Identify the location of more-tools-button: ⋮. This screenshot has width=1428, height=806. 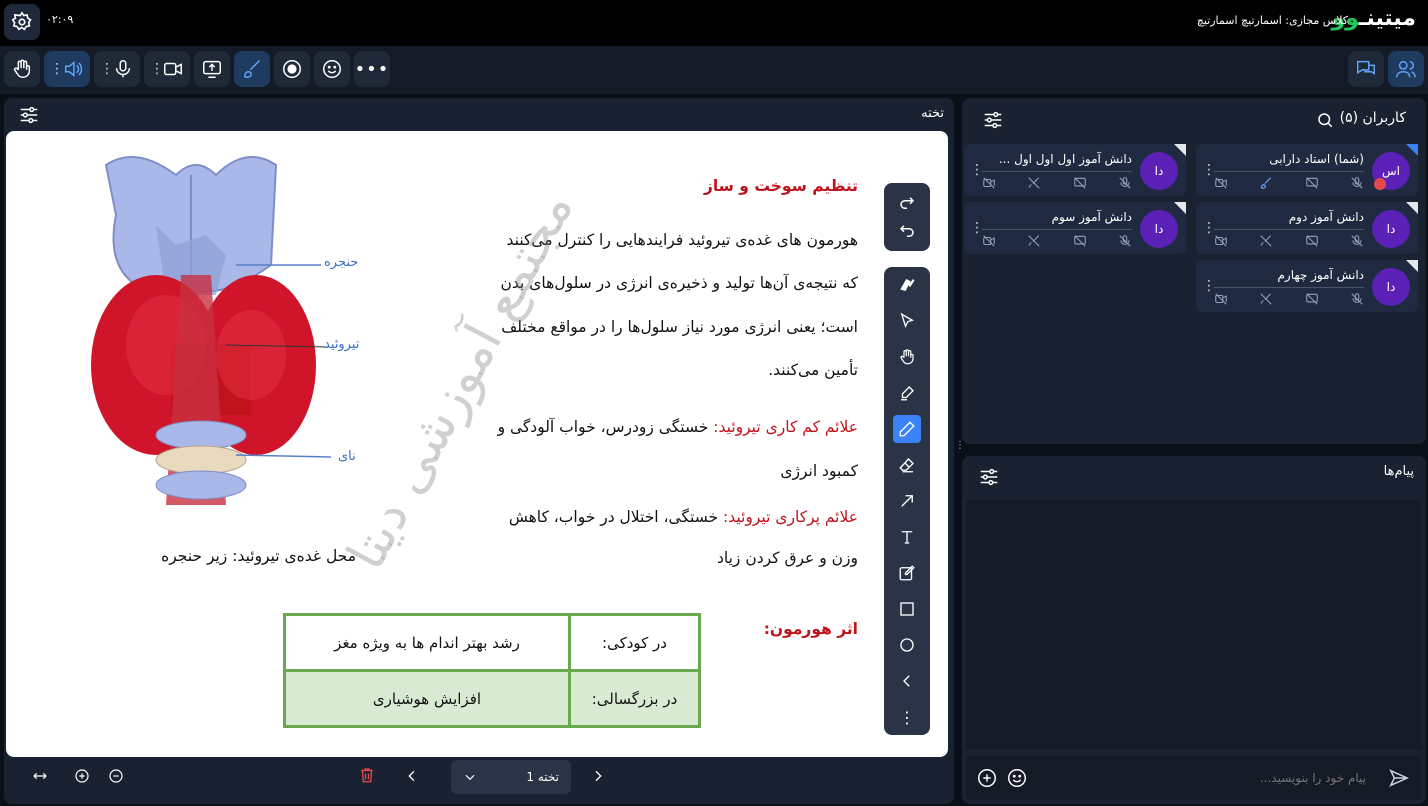
(907, 717).